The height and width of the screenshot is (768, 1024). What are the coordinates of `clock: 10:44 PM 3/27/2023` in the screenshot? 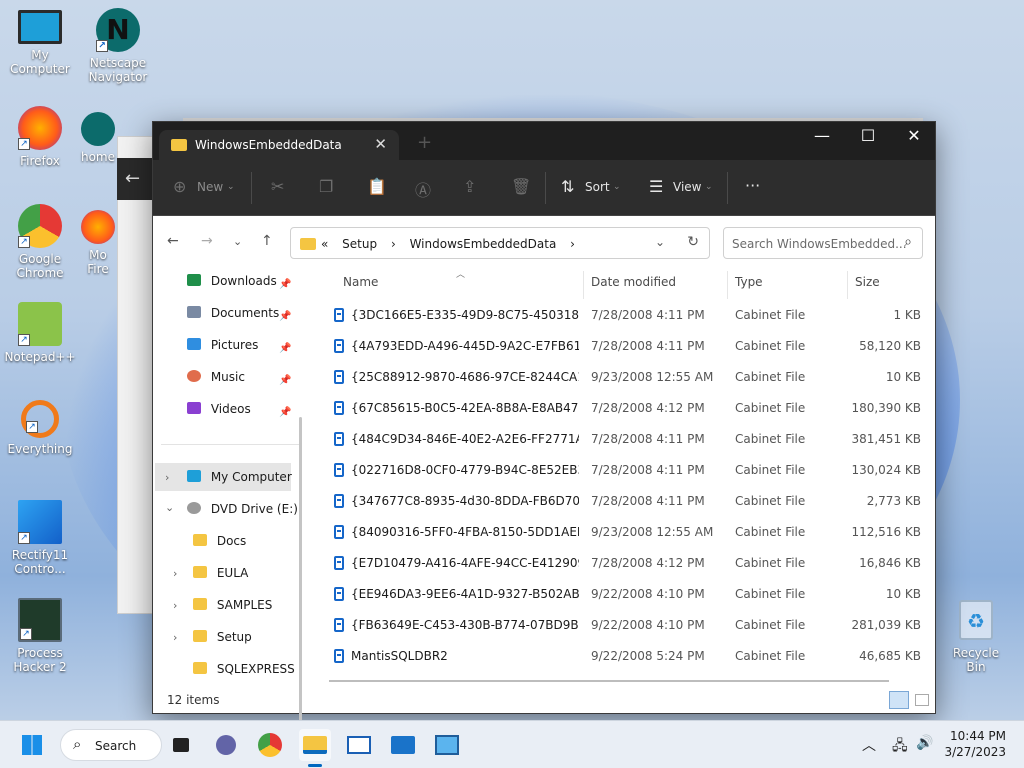 It's located at (975, 744).